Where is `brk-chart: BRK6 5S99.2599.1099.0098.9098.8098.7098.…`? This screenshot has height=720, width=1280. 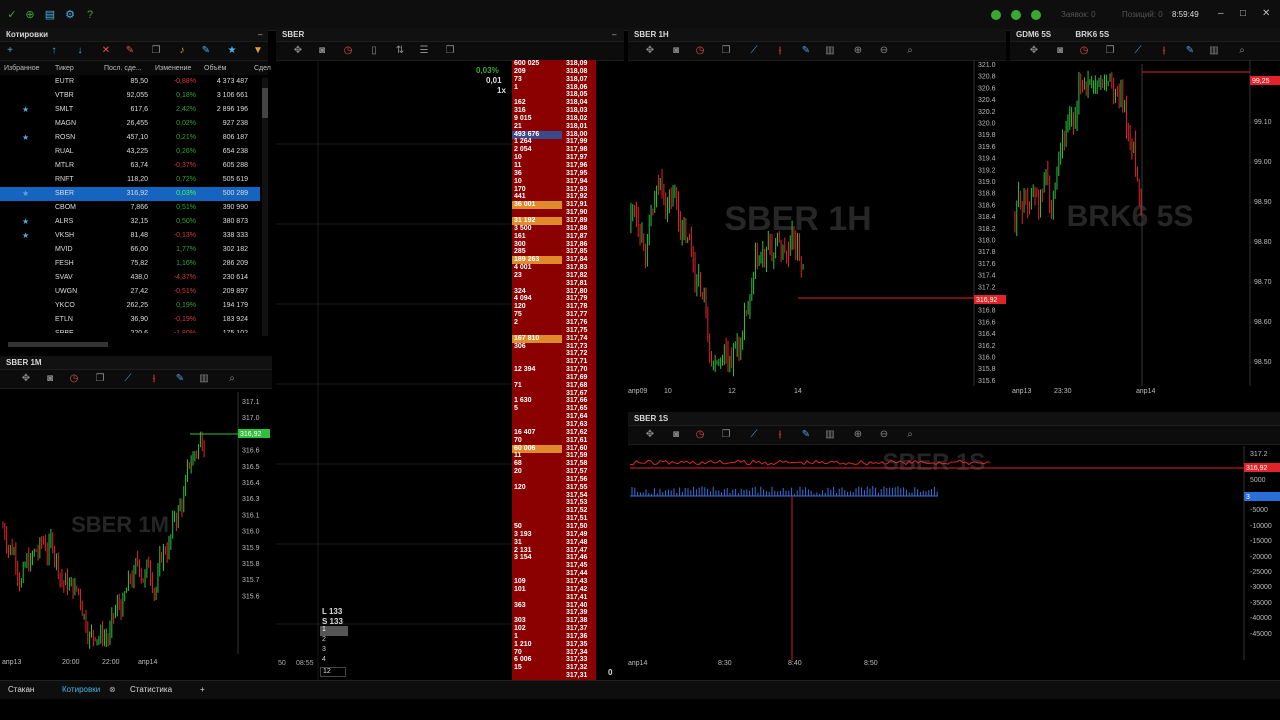 brk-chart: BRK6 5S99.2599.1099.0098.9098.8098.7098.… is located at coordinates (1145, 233).